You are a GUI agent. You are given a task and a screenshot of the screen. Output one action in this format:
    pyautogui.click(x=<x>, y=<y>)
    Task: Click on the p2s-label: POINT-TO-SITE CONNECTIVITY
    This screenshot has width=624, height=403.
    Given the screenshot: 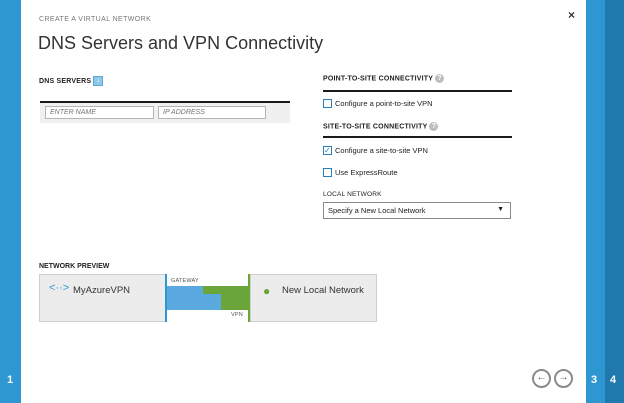 What is the action you would take?
    pyautogui.click(x=378, y=79)
    